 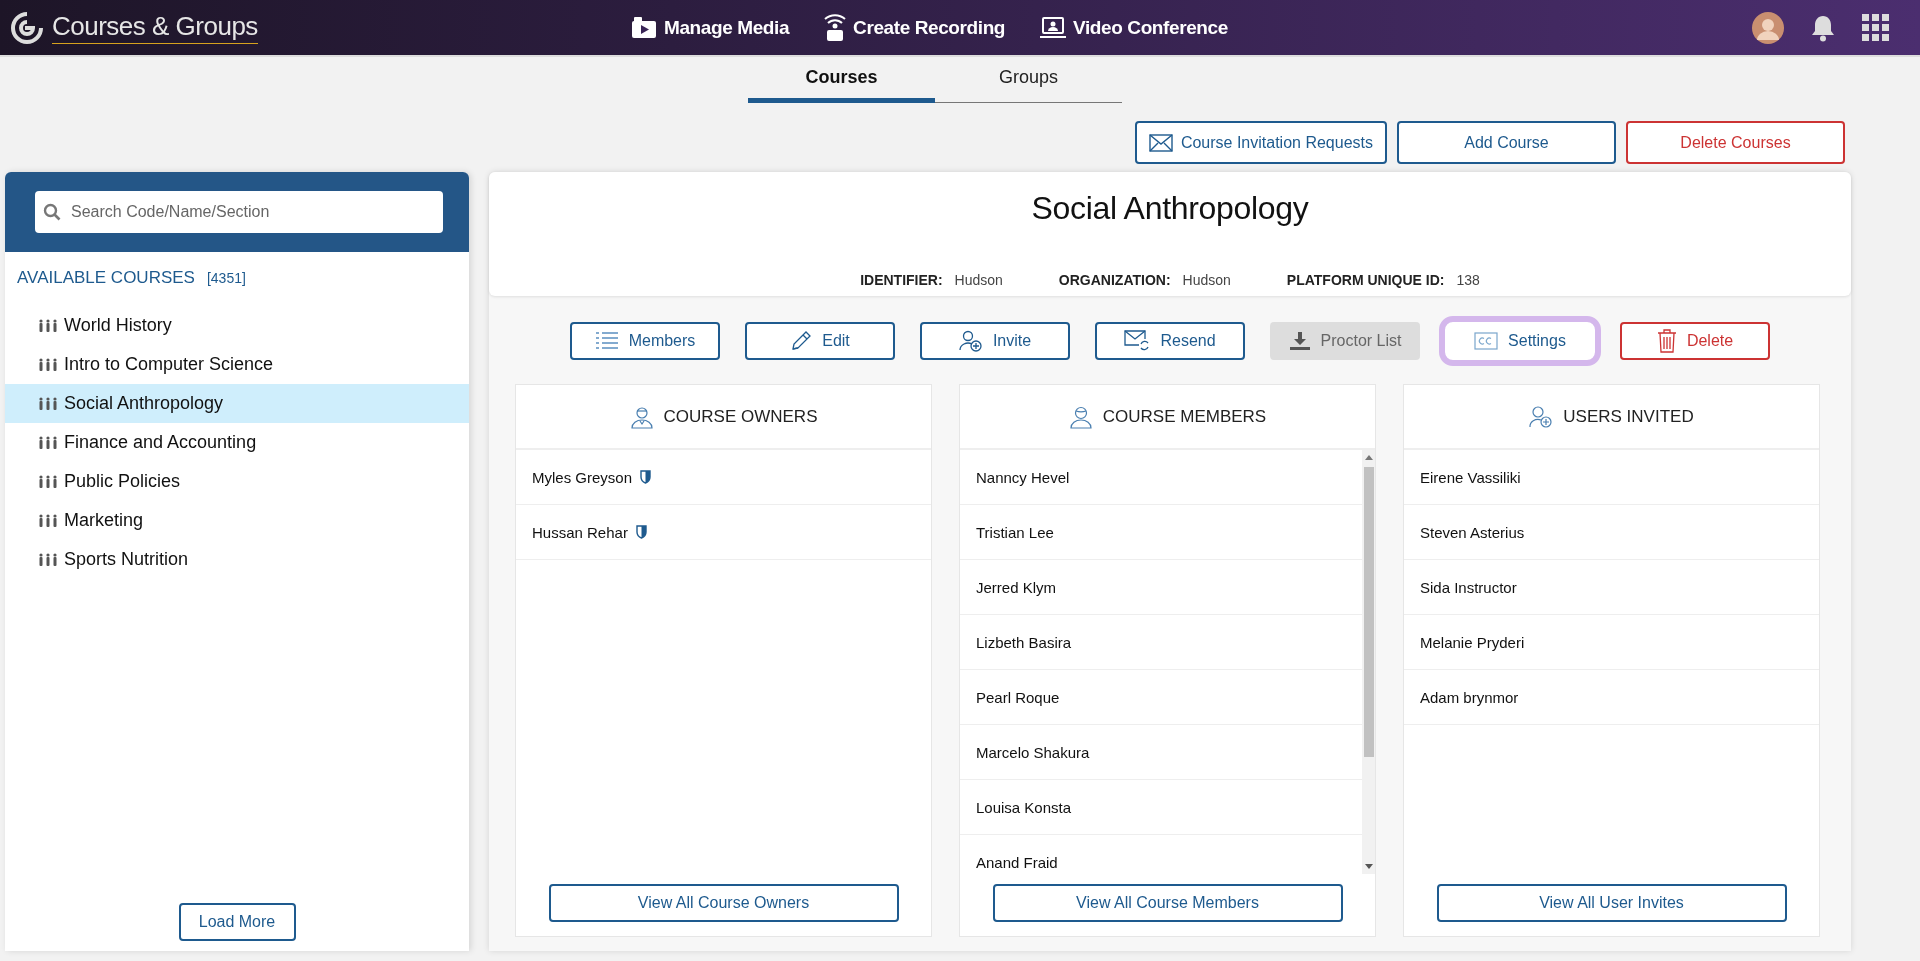 What do you see at coordinates (27, 27) in the screenshot?
I see `logo-icon` at bounding box center [27, 27].